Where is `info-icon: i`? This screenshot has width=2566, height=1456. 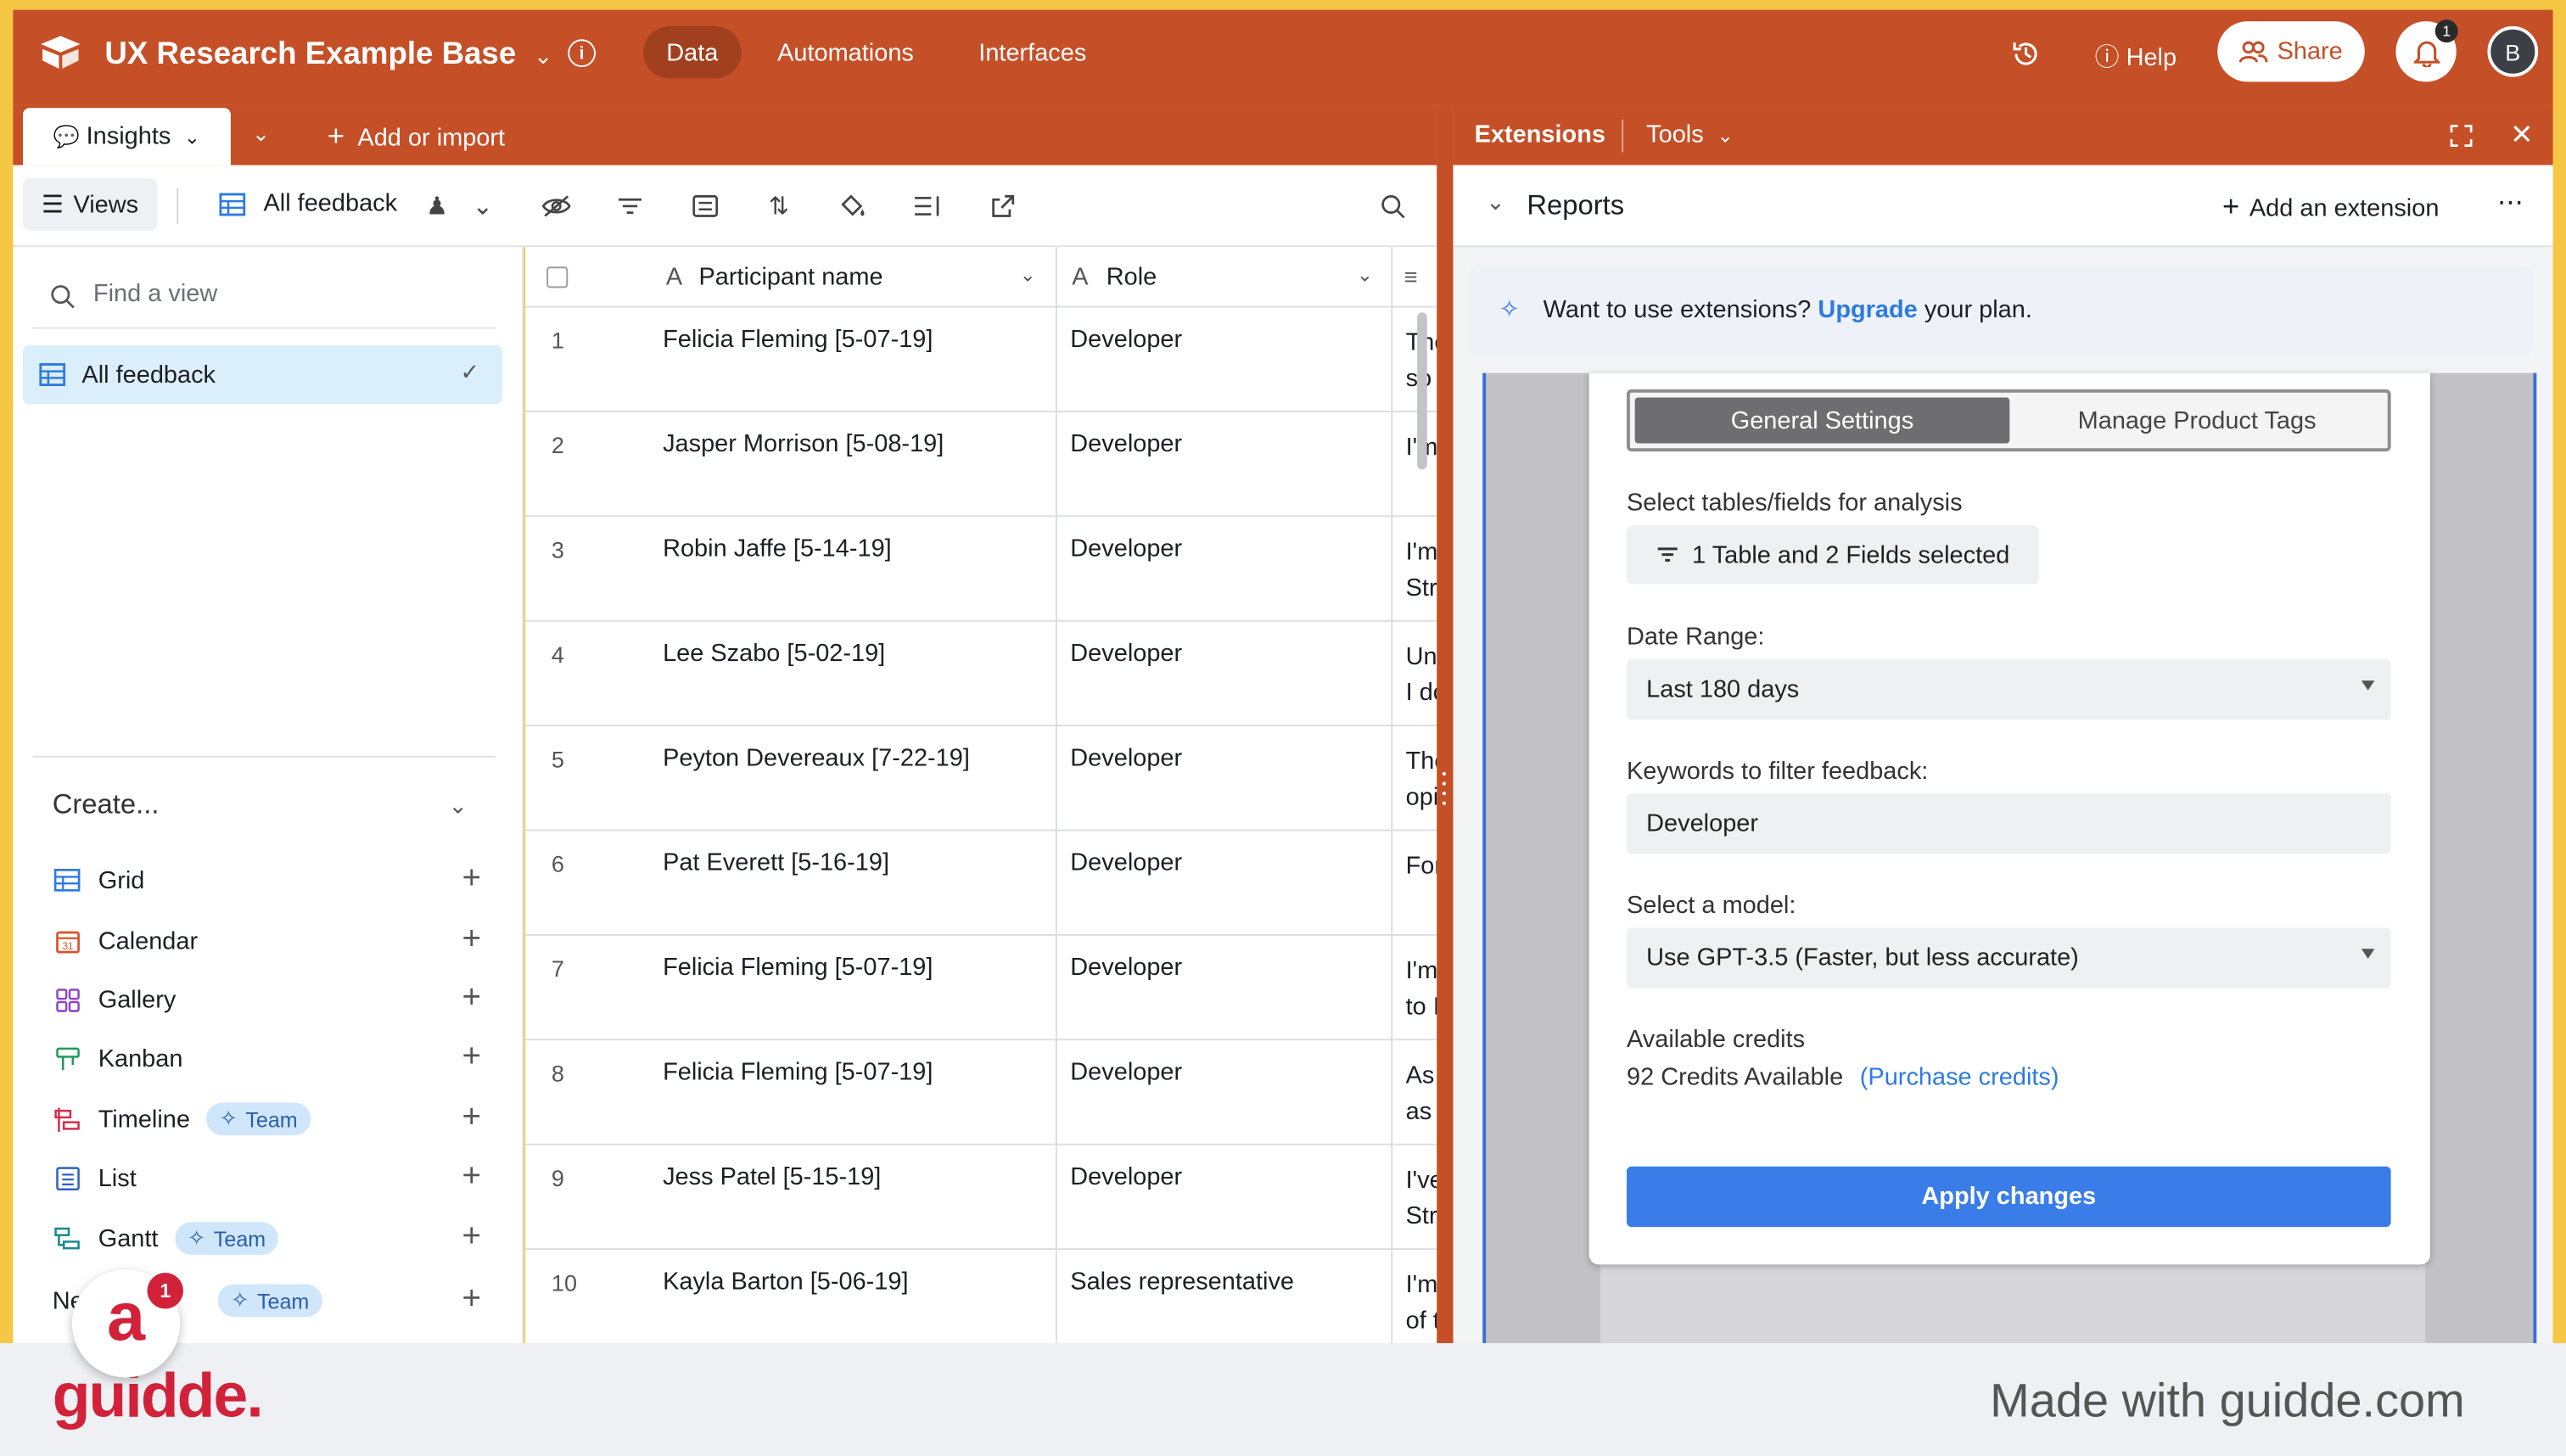
info-icon: i is located at coordinates (582, 53).